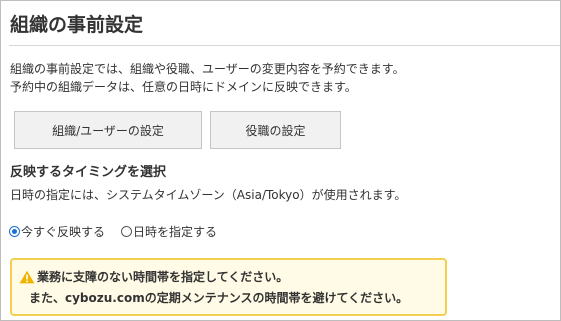 Image resolution: width=561 pixels, height=321 pixels. Describe the element at coordinates (27, 277) in the screenshot. I see `warning-triangle-icon` at that location.